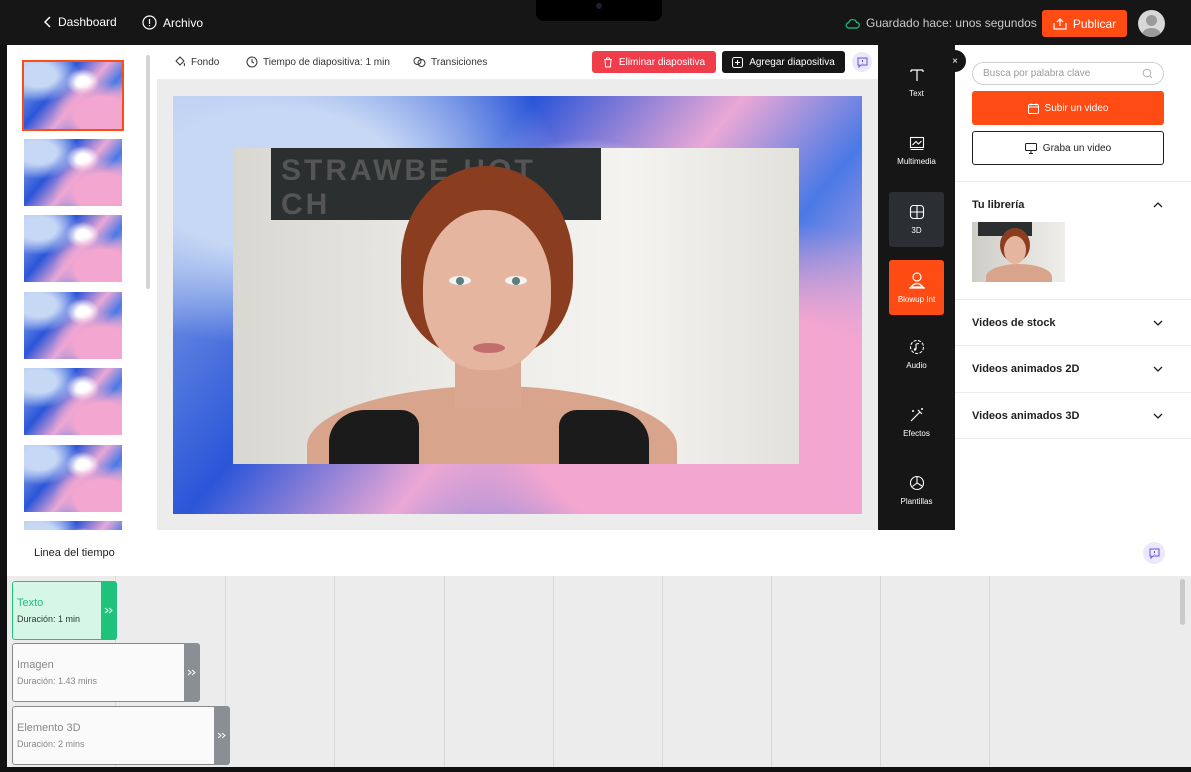 The height and width of the screenshot is (772, 1191). Describe the element at coordinates (1014, 323) in the screenshot. I see `stock-videos-title: Videos de stock` at that location.